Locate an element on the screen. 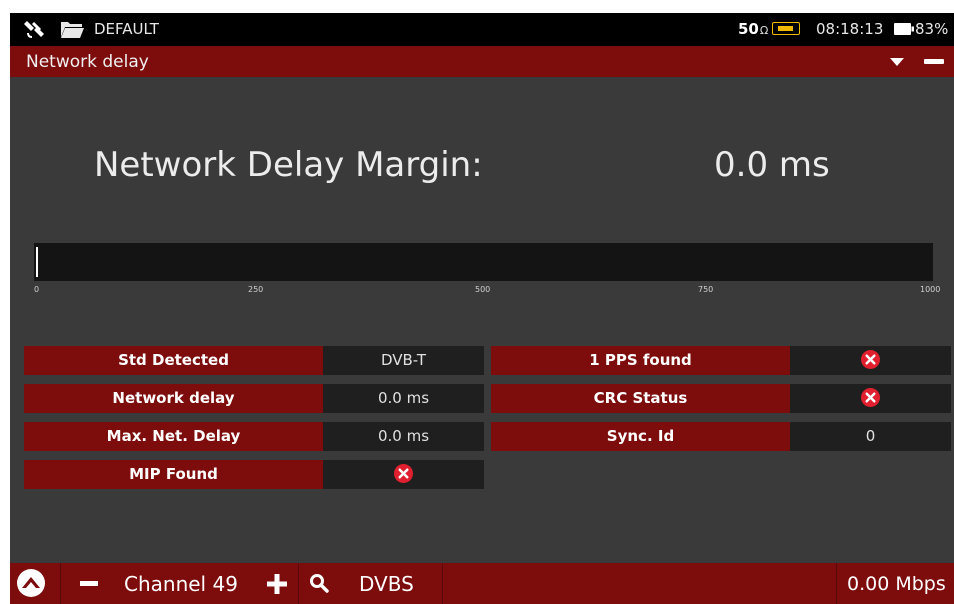 The width and height of the screenshot is (954, 604). home-menu-button is located at coordinates (31, 583).